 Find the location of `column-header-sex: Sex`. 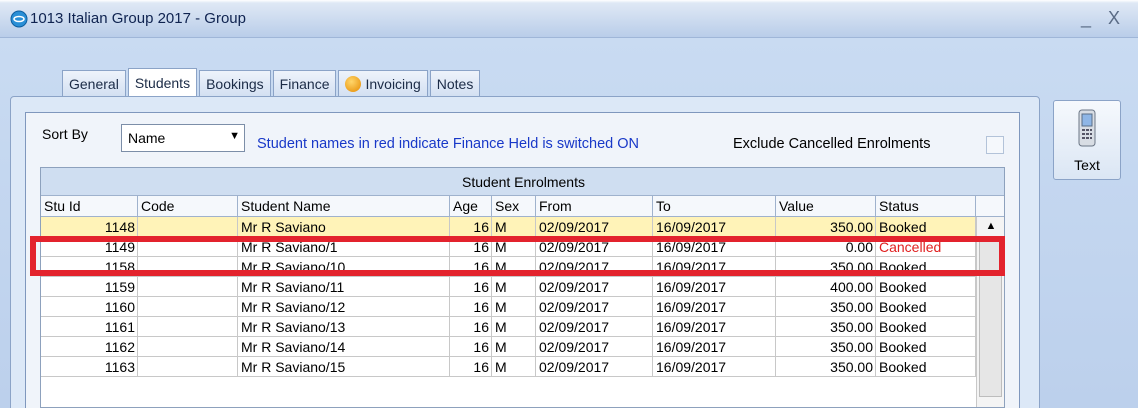

column-header-sex: Sex is located at coordinates (514, 206).